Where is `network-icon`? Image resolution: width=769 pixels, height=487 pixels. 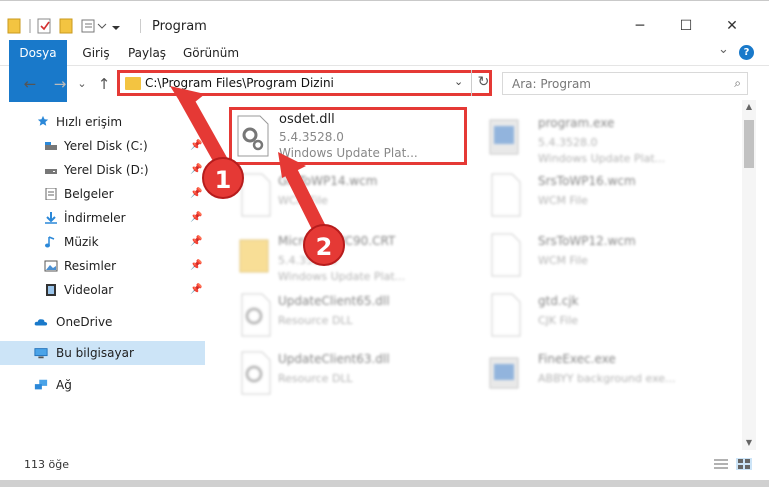 network-icon is located at coordinates (41, 384).